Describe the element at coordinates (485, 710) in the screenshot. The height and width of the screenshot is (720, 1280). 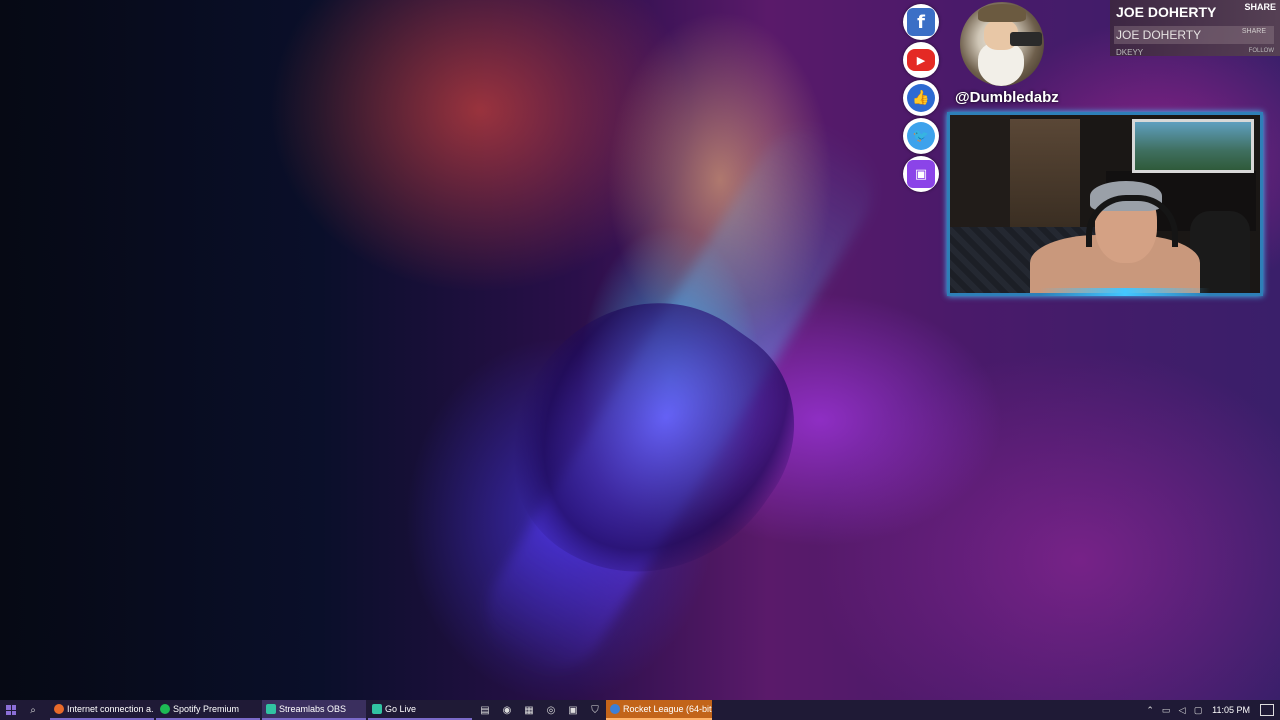
I see `file-explorer-icon: ▤` at that location.